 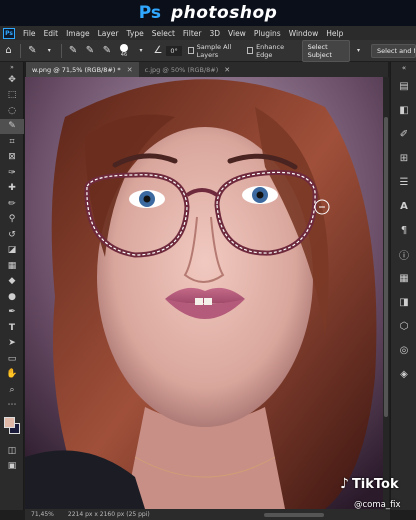 I want to click on tab-document-w: w.png @ 71,5% (RGB/8#) * ✕, so click(x=82, y=69).